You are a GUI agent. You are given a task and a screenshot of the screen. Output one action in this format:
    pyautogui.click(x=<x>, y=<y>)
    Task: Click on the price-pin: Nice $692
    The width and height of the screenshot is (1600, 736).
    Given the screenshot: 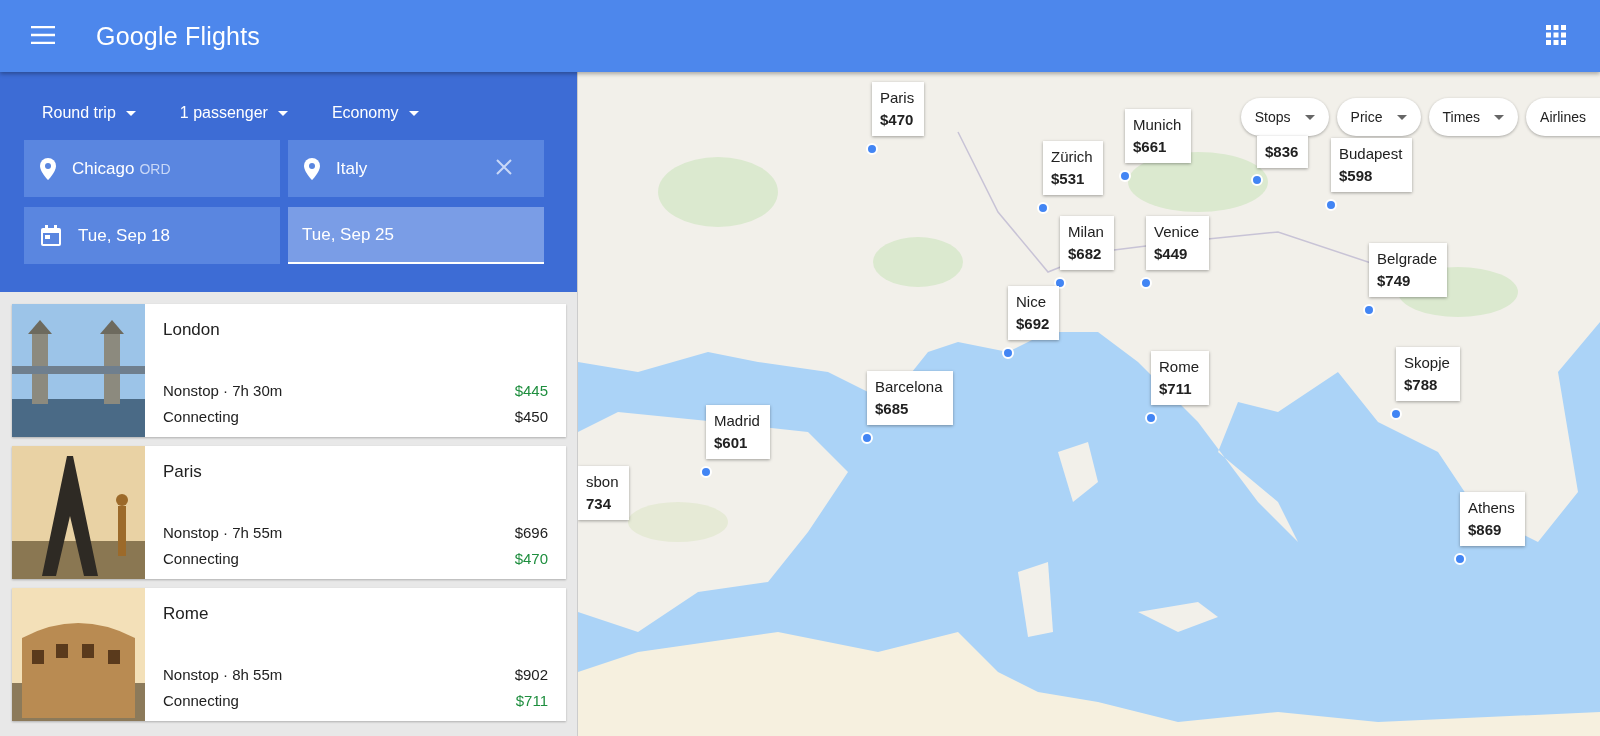 What is the action you would take?
    pyautogui.click(x=1034, y=313)
    